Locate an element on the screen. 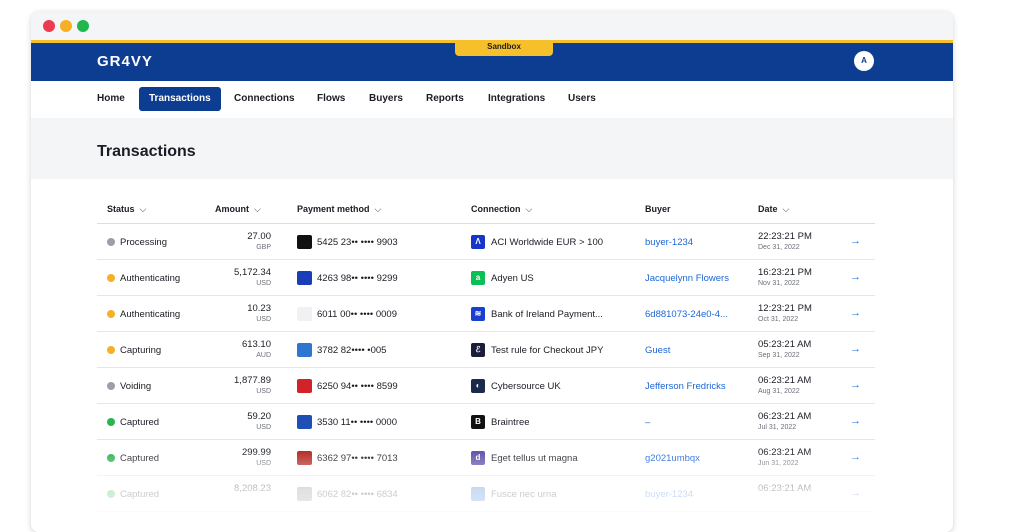 This screenshot has height=532, width=1024. nav-item-flows: Flows is located at coordinates (331, 99).